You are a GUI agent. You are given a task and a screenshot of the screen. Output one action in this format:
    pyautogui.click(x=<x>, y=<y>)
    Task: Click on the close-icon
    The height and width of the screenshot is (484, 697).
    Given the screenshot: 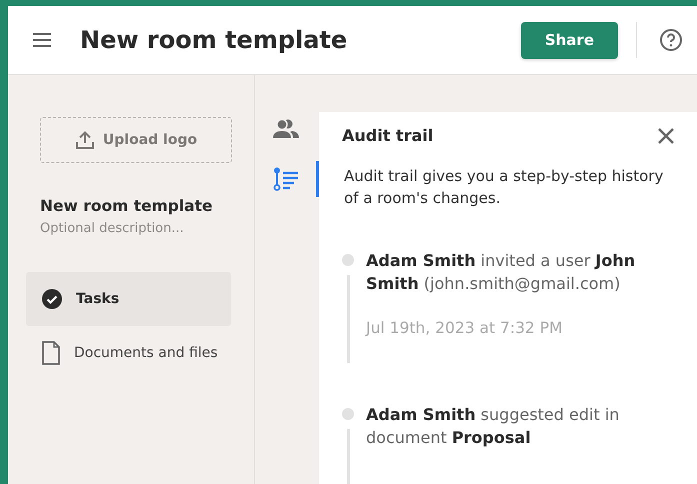 What is the action you would take?
    pyautogui.click(x=666, y=135)
    